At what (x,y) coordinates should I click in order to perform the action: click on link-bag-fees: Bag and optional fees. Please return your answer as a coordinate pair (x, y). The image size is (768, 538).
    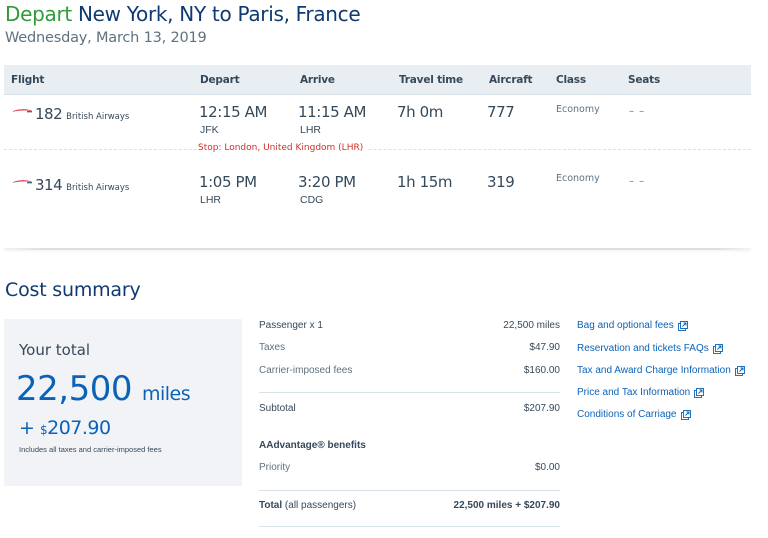
    Looking at the image, I should click on (632, 325).